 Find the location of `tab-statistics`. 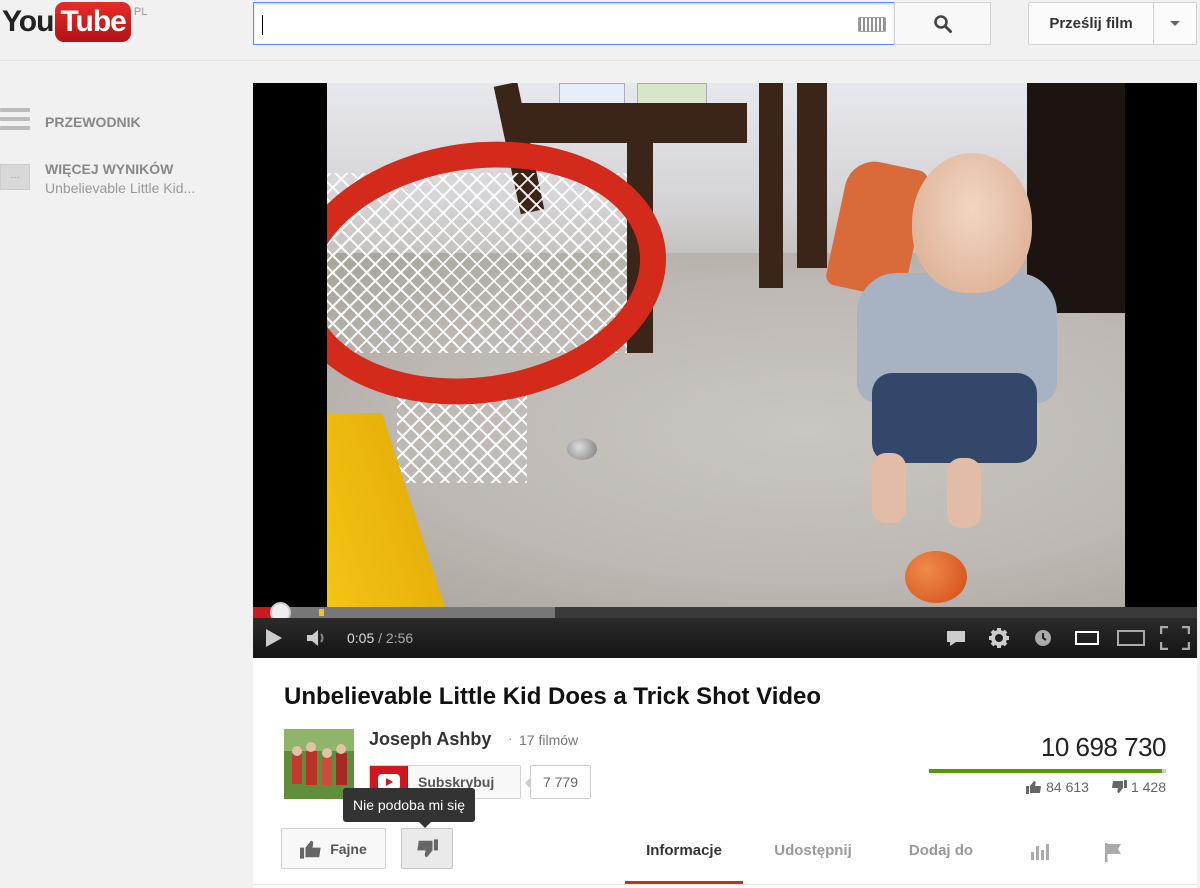

tab-statistics is located at coordinates (1040, 856).